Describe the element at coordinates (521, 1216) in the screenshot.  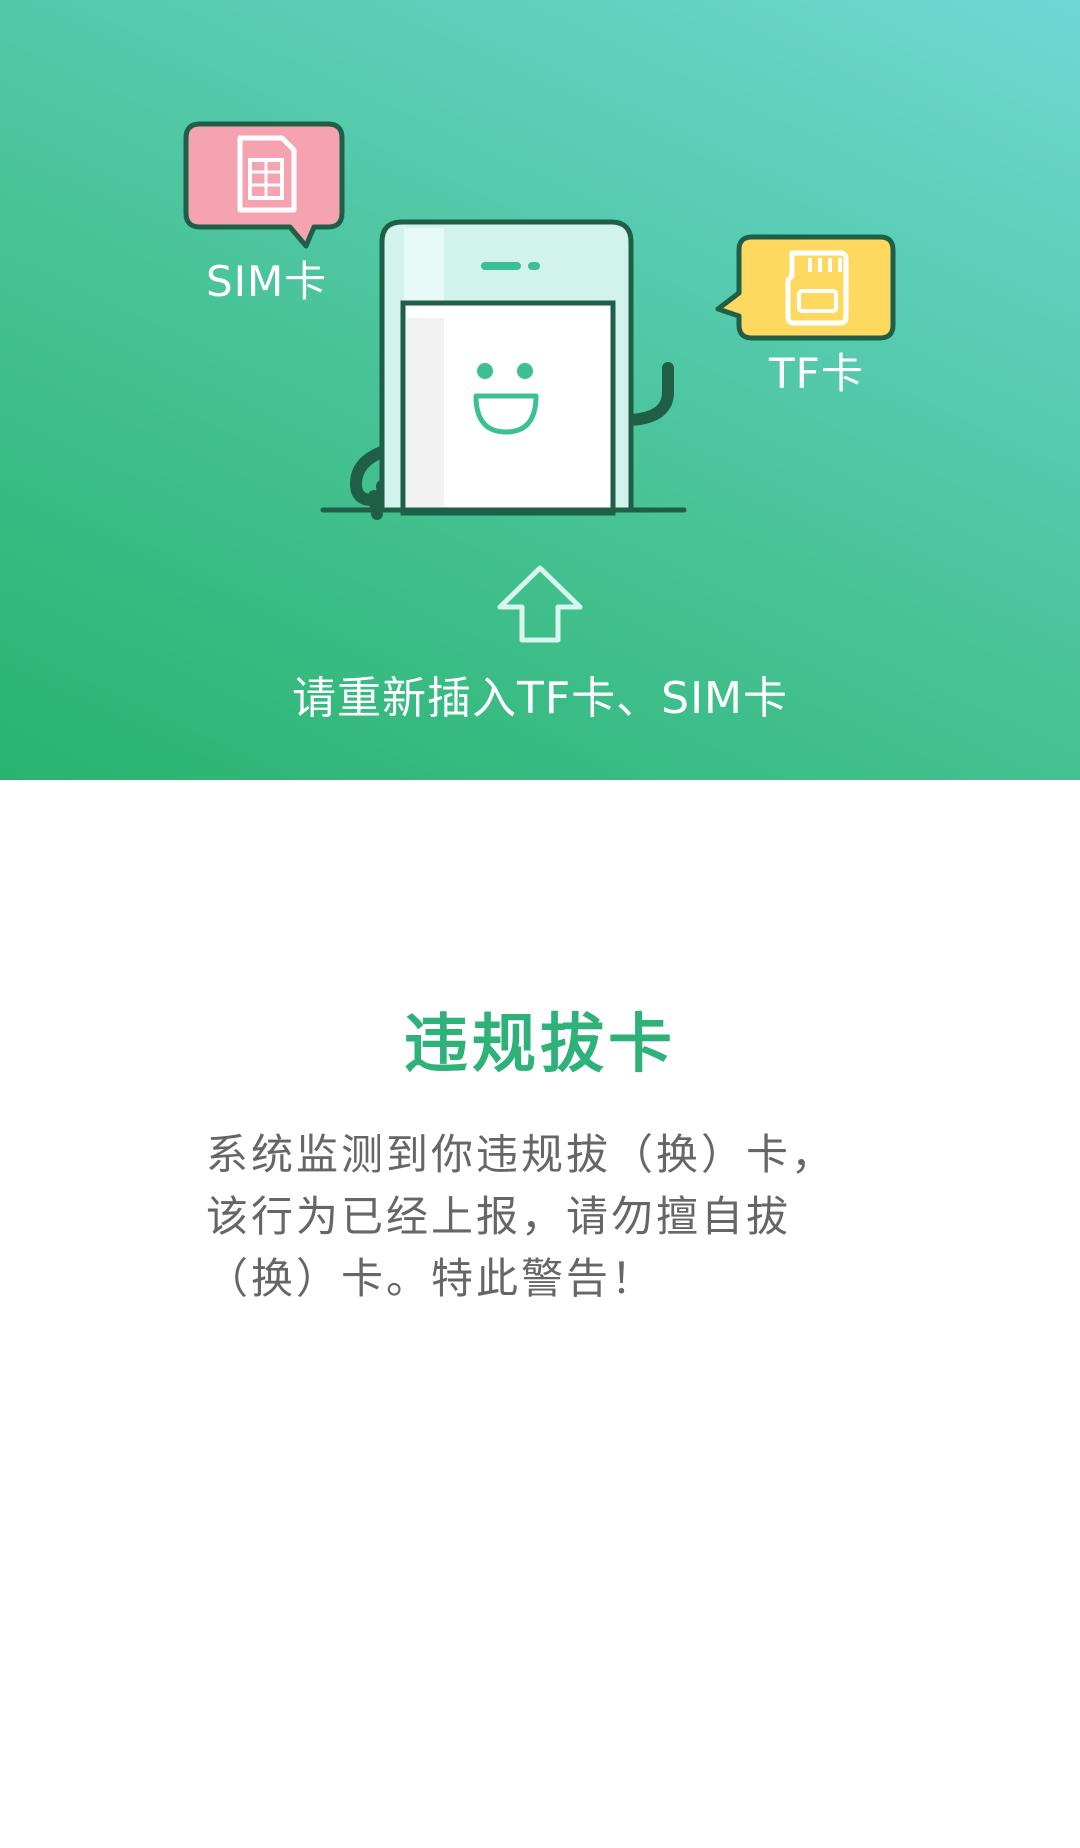
I see `warning-message: 系统监测到你违规拔（换）卡，该行为已经上报，请勿擅自拔（换）卡。特此警告！` at that location.